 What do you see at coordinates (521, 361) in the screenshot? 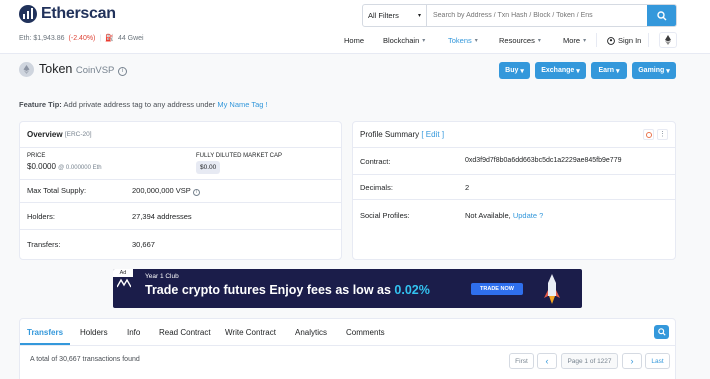
I see `first-page-button: First` at bounding box center [521, 361].